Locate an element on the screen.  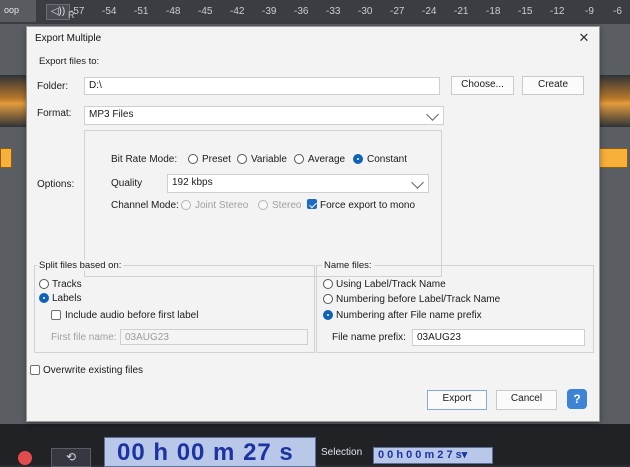
force-mono-checkbox is located at coordinates (312, 204).